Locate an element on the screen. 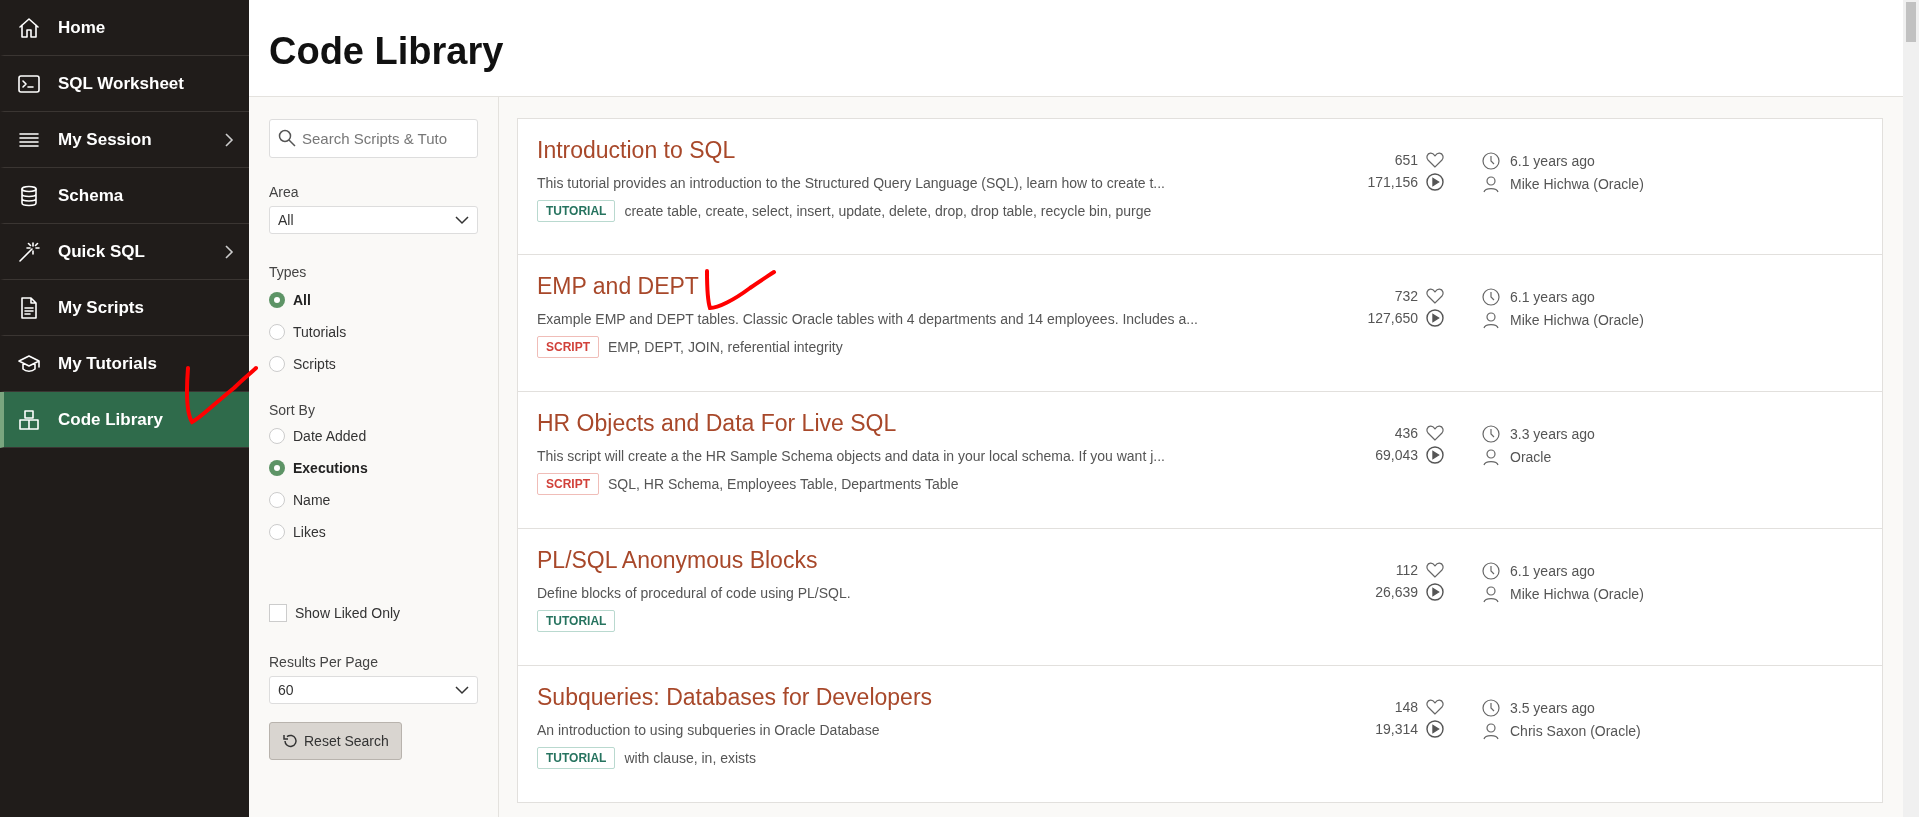 Image resolution: width=1919 pixels, height=817 pixels. author-name: Oracle is located at coordinates (1531, 457).